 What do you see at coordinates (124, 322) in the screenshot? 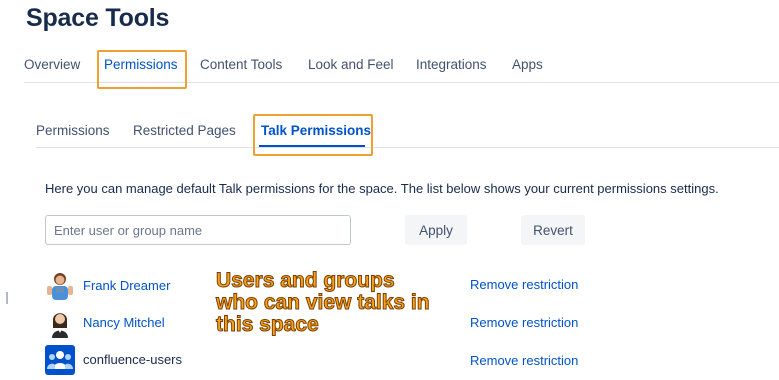
I see `user-name-nancy: Nancy Mitchel` at bounding box center [124, 322].